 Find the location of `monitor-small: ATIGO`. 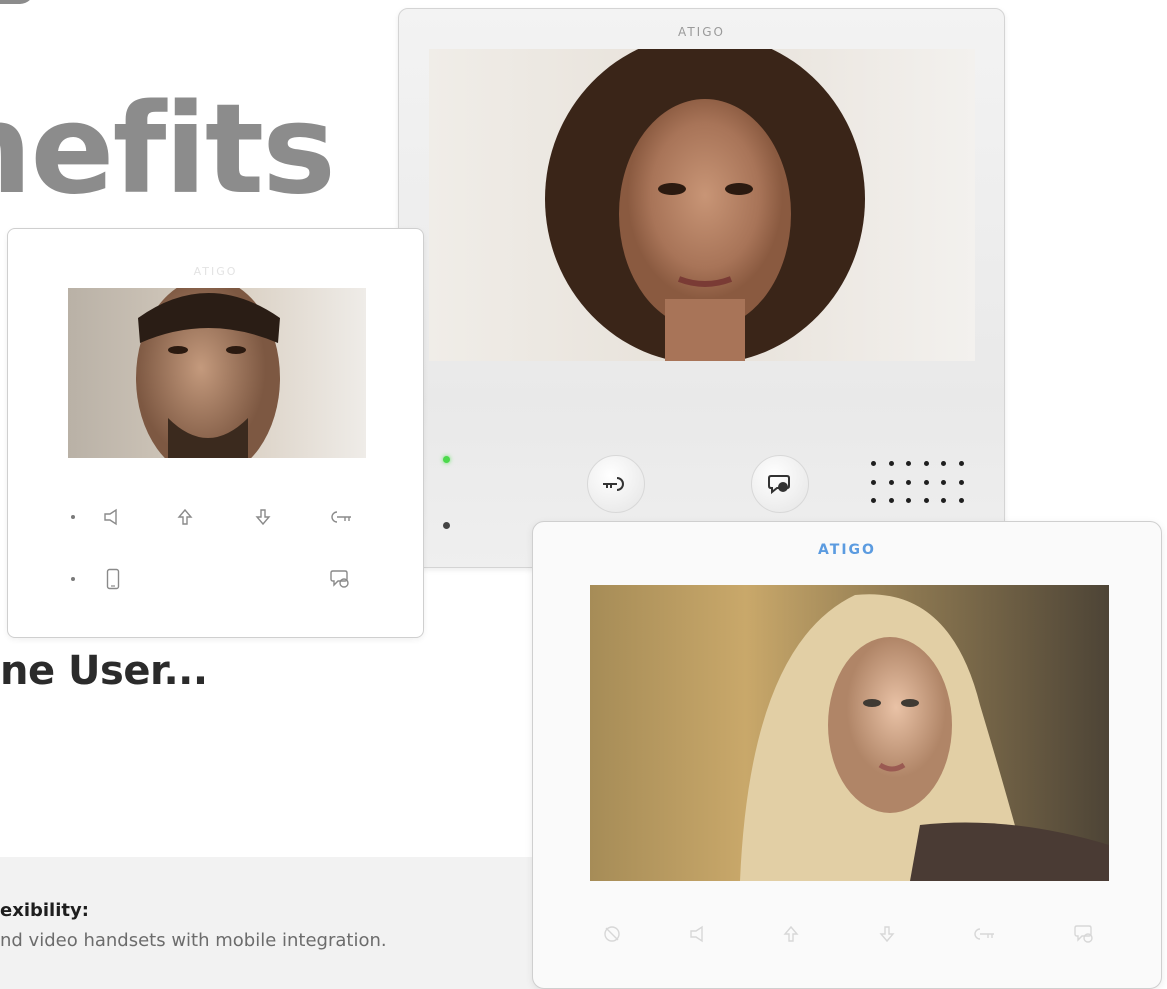

monitor-small: ATIGO is located at coordinates (215, 433).